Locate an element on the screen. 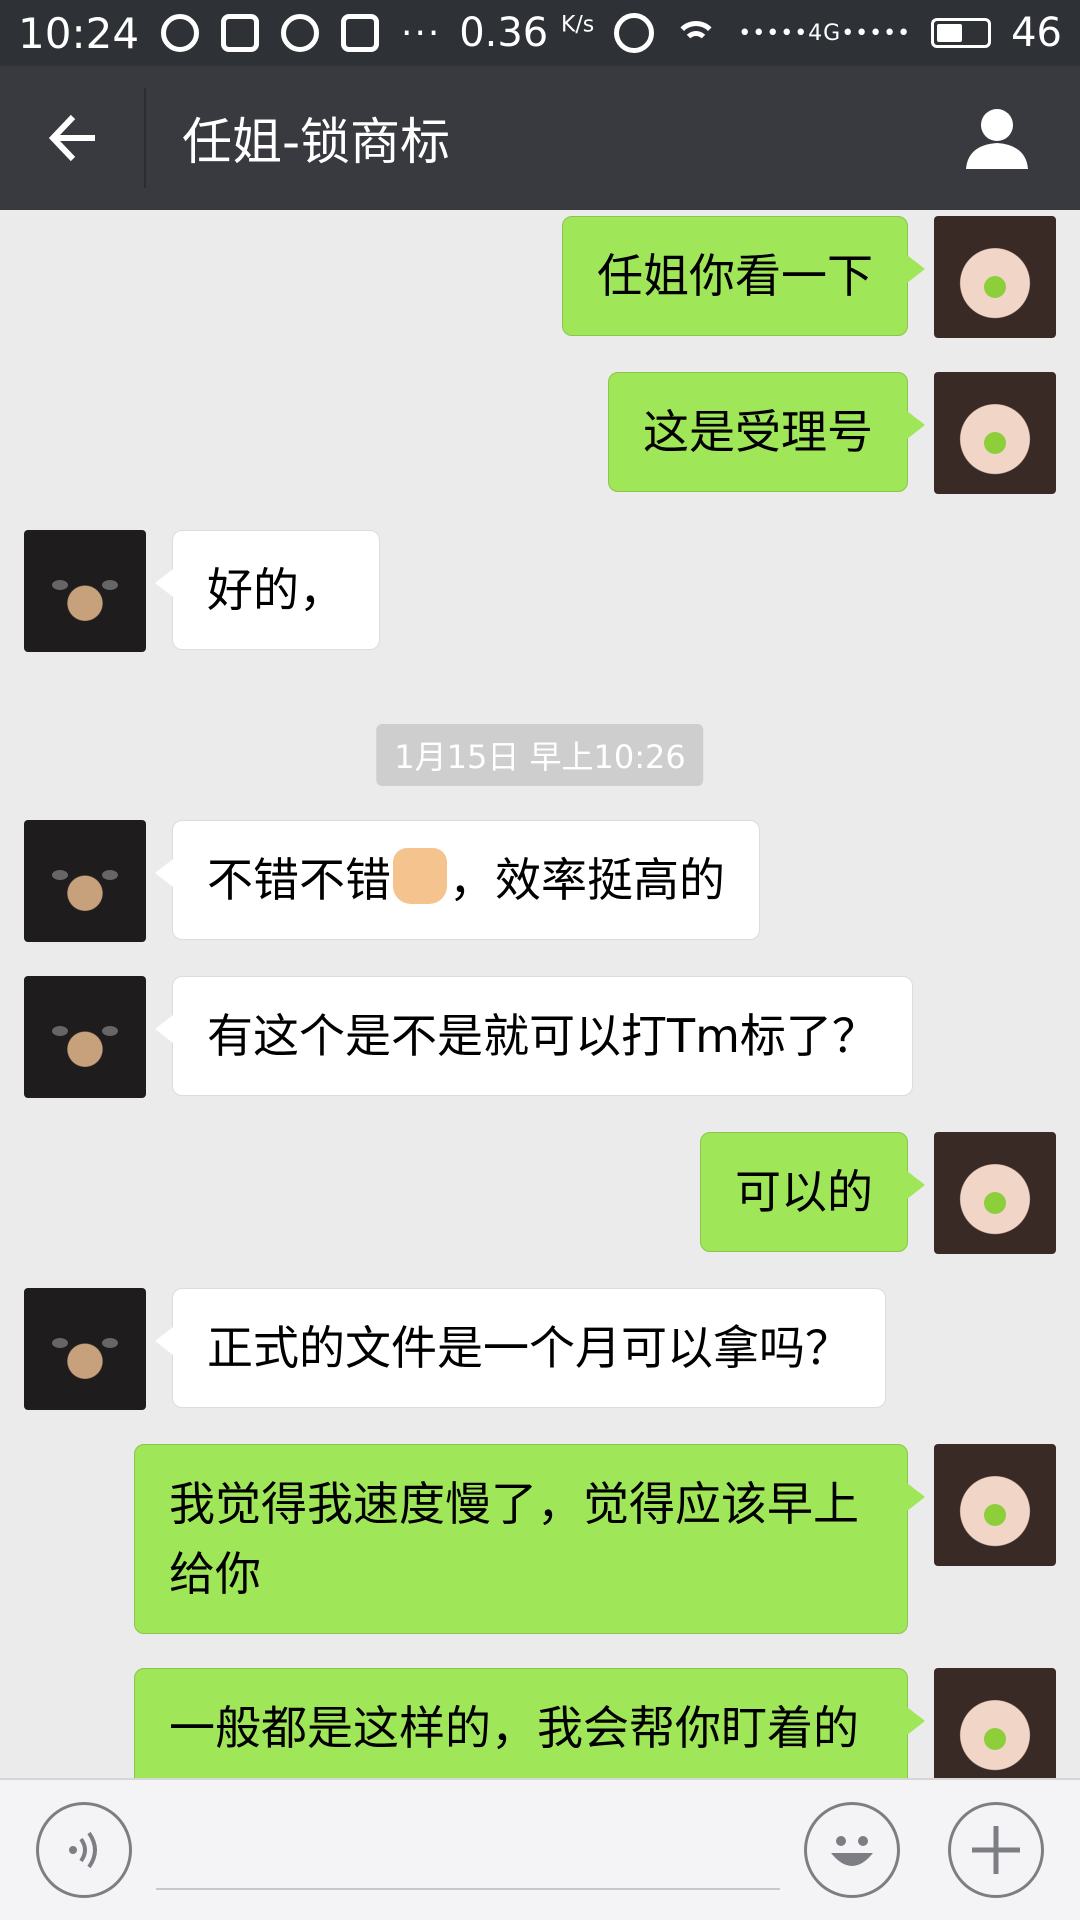 The image size is (1080, 1920). message-bubble-sent: 可以的 is located at coordinates (812, 1192).